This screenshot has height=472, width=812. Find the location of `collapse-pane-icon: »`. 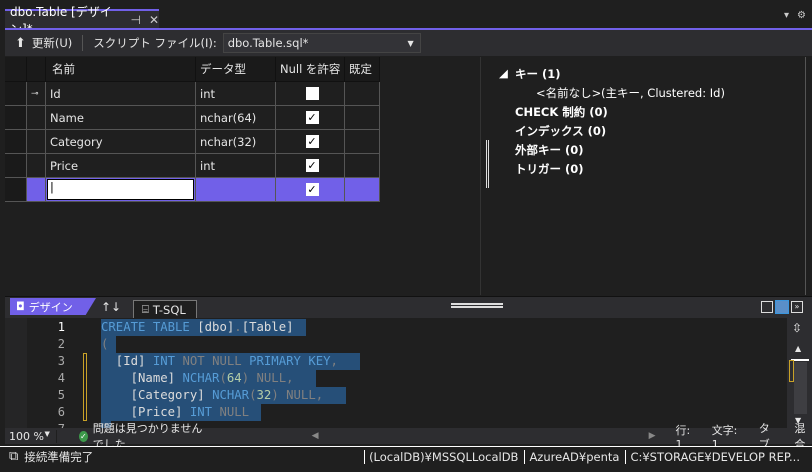

collapse-pane-icon: » is located at coordinates (797, 307).